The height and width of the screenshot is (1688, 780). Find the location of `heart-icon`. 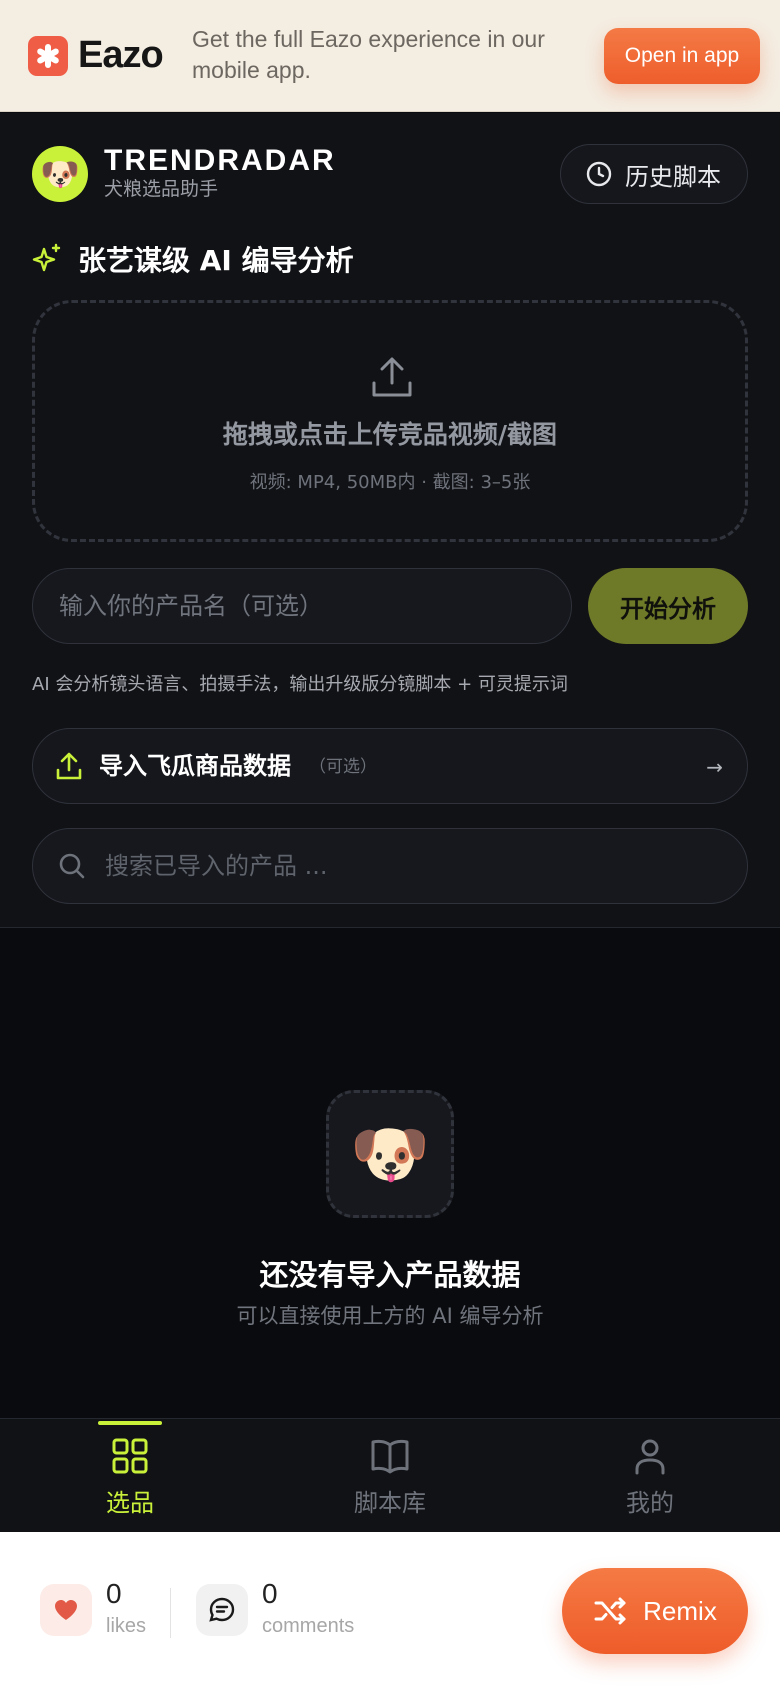

heart-icon is located at coordinates (66, 1610).